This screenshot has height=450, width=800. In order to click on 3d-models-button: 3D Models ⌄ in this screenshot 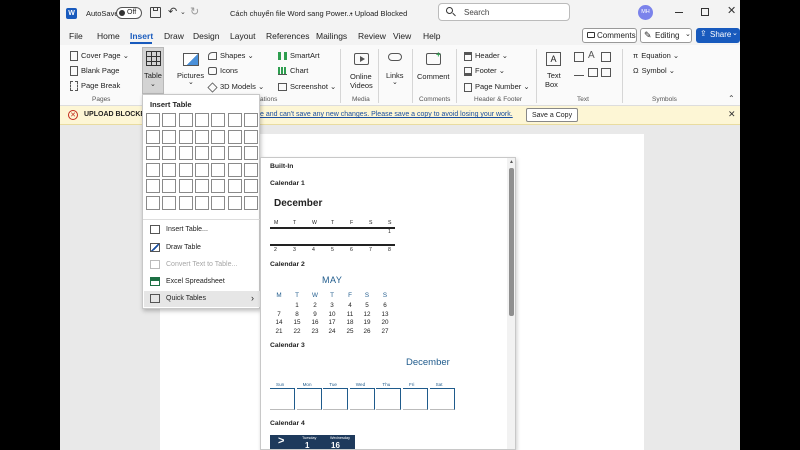, I will do `click(235, 87)`.